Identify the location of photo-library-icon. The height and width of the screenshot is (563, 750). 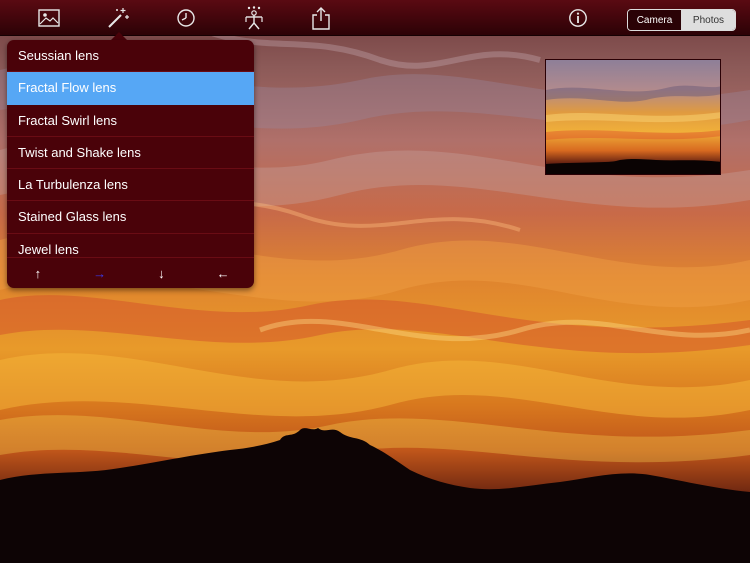
(49, 18).